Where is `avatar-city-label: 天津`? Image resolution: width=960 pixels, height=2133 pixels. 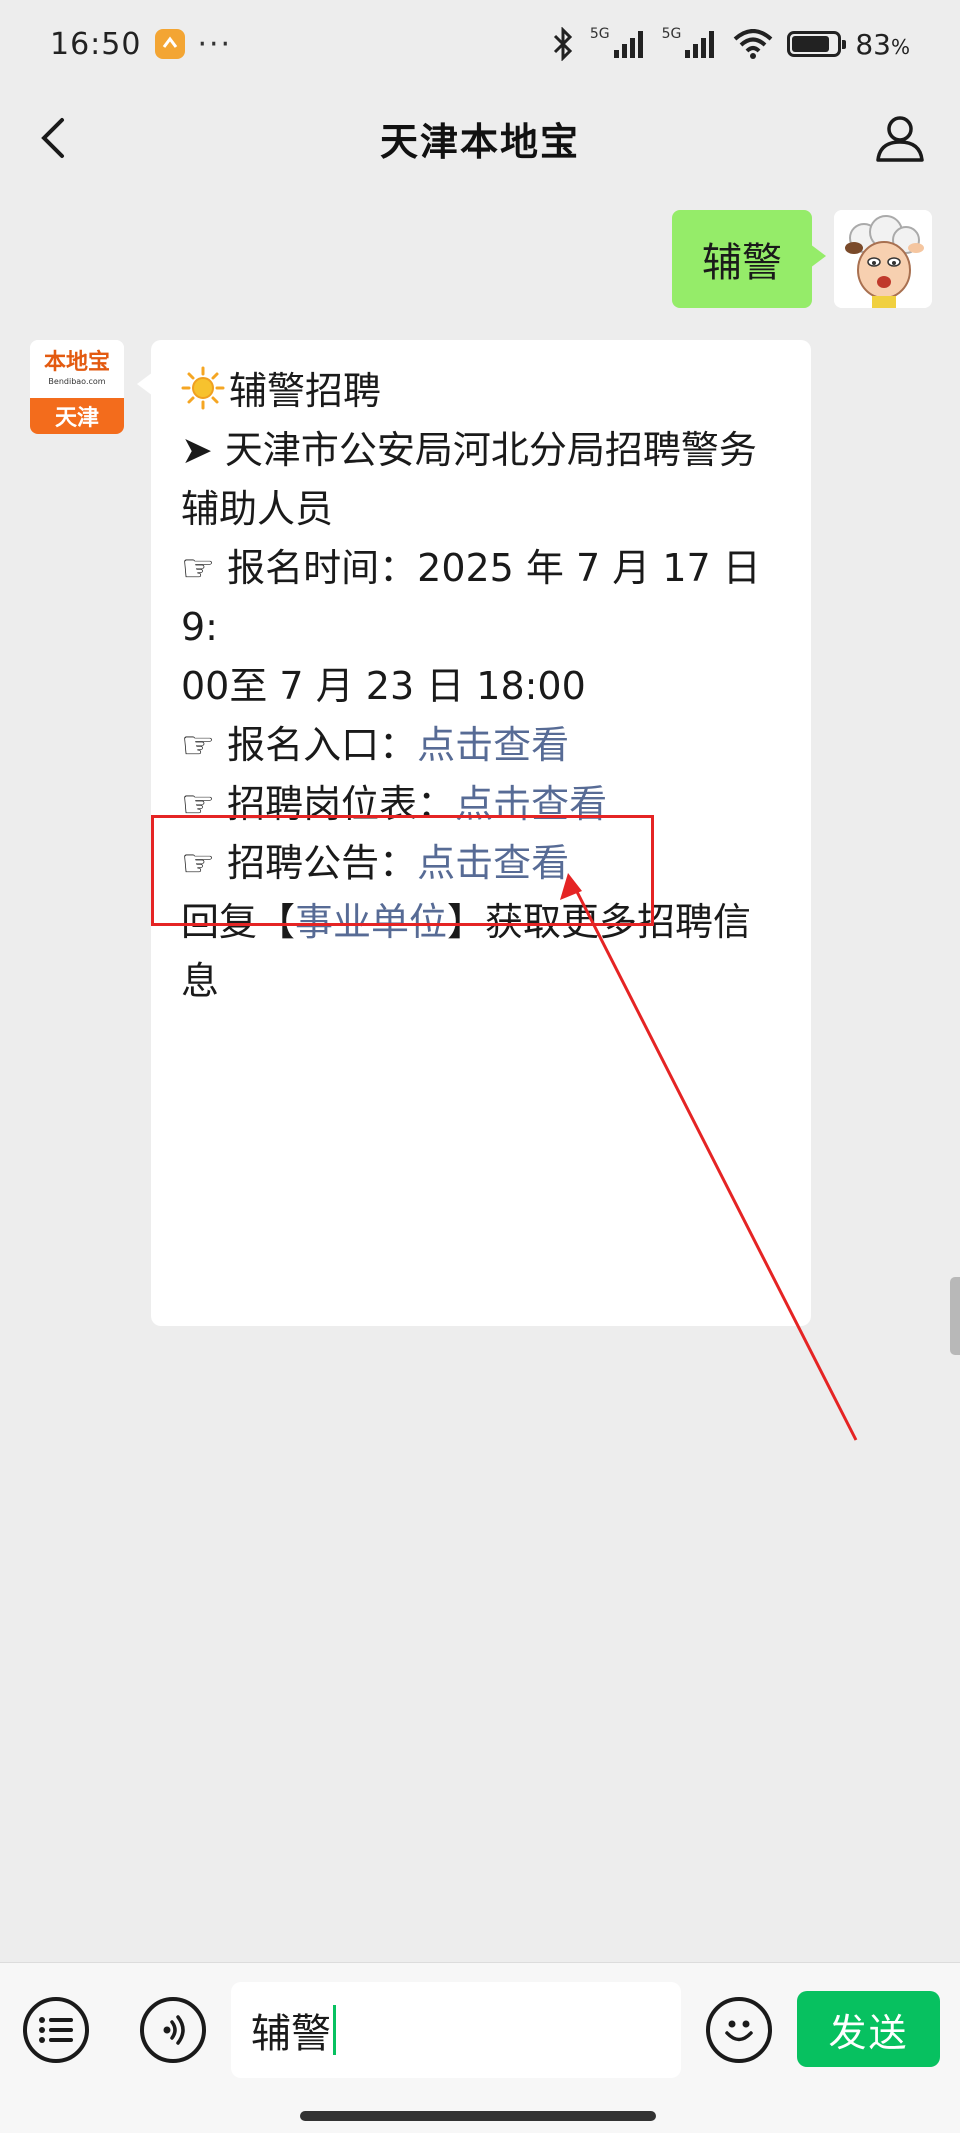
avatar-city-label: 天津 is located at coordinates (77, 416).